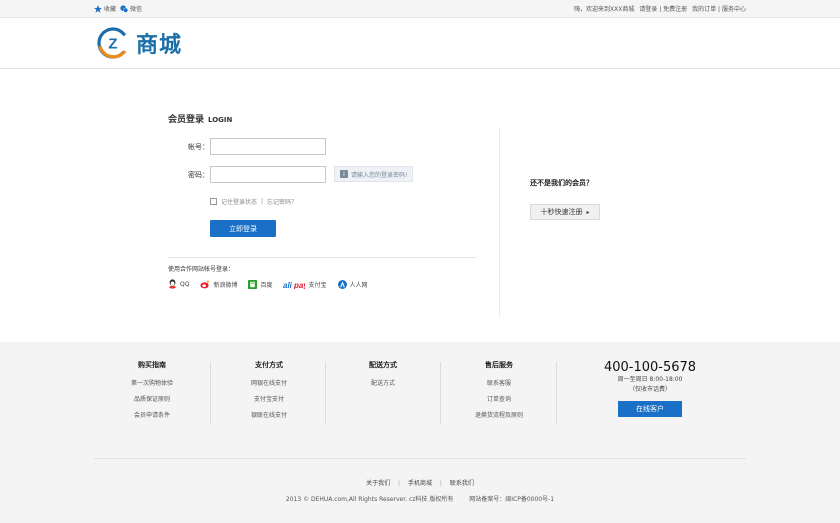 This screenshot has height=523, width=840. Describe the element at coordinates (178, 284) in the screenshot. I see `partner-qq: QQ` at that location.